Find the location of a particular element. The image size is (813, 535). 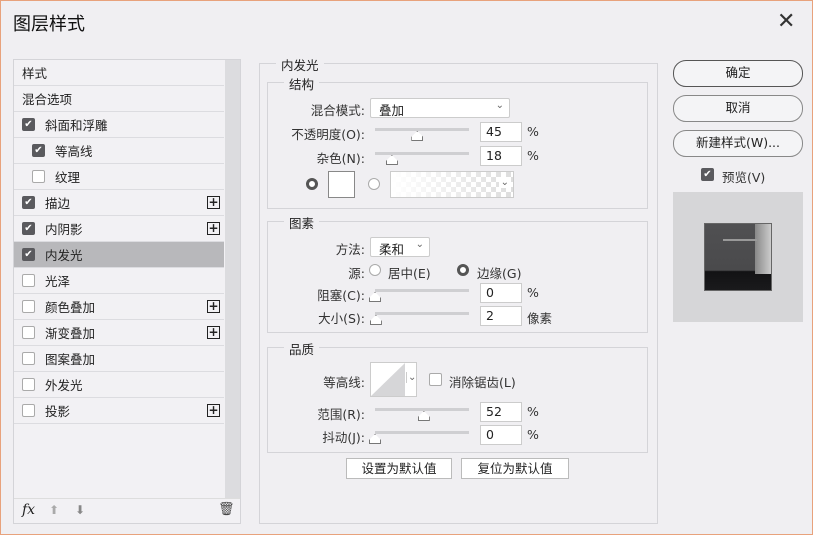

source-edge-radio is located at coordinates (463, 270).